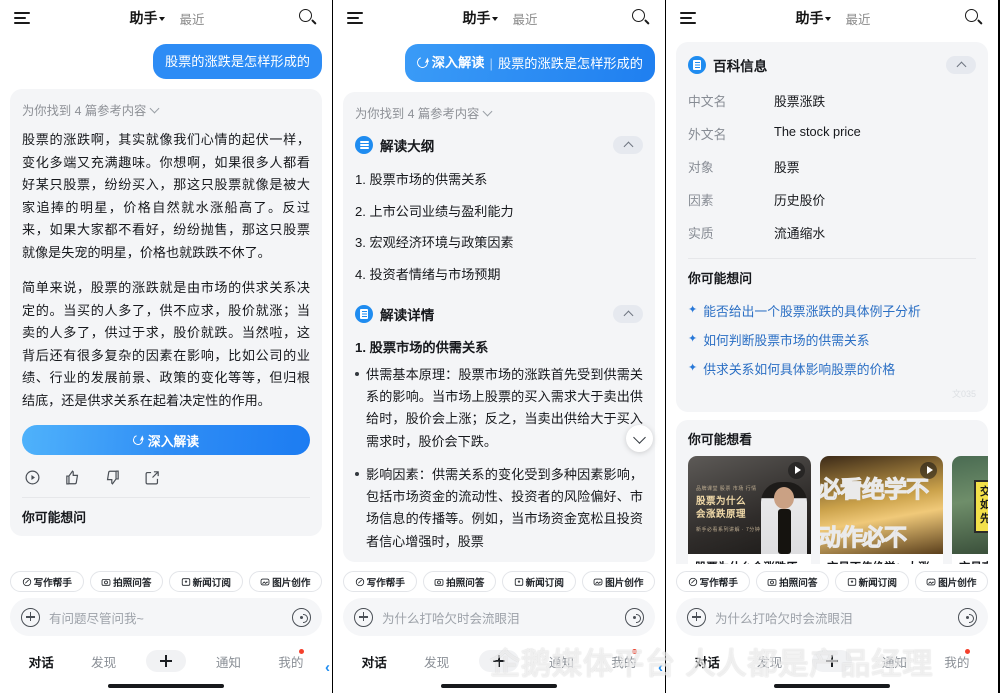 The image size is (1000, 693). What do you see at coordinates (800, 101) in the screenshot?
I see `row-value: 股票涨跌` at bounding box center [800, 101].